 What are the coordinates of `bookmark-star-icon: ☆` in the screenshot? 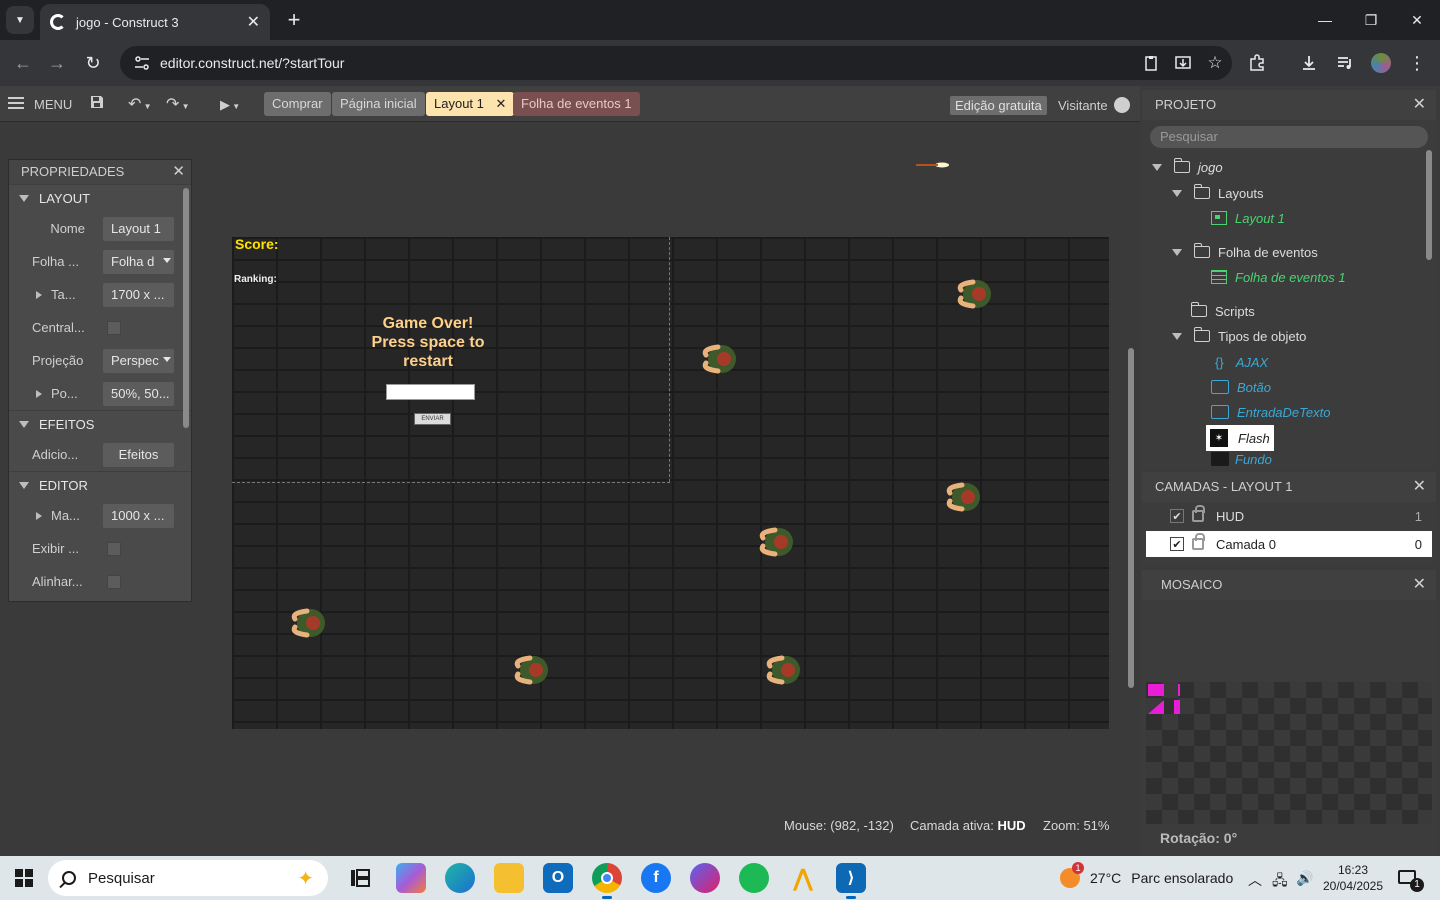 It's located at (1215, 63).